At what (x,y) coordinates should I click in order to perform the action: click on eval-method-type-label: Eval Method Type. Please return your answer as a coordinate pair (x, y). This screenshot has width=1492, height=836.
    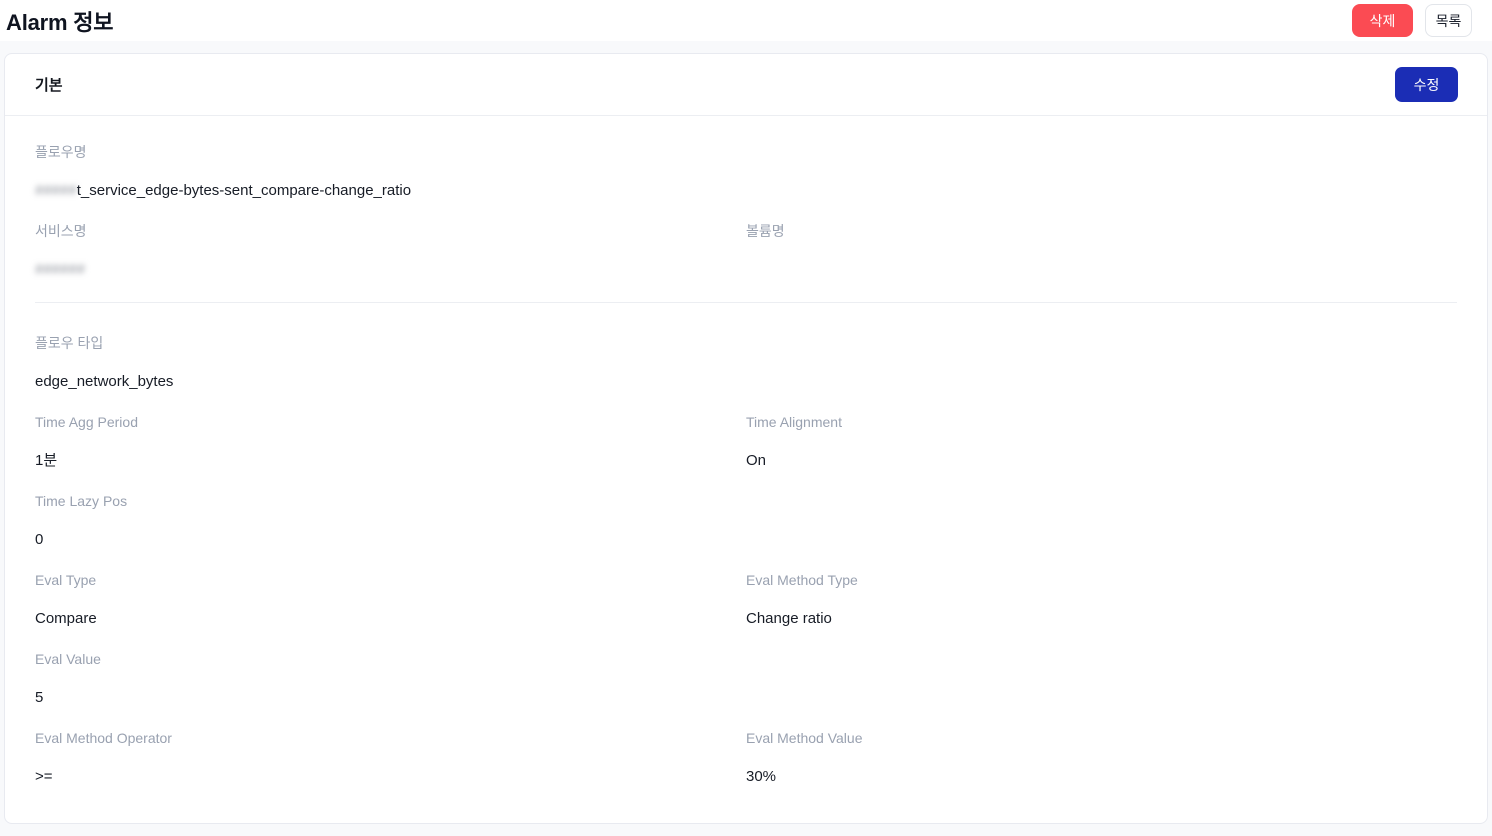
    Looking at the image, I should click on (802, 580).